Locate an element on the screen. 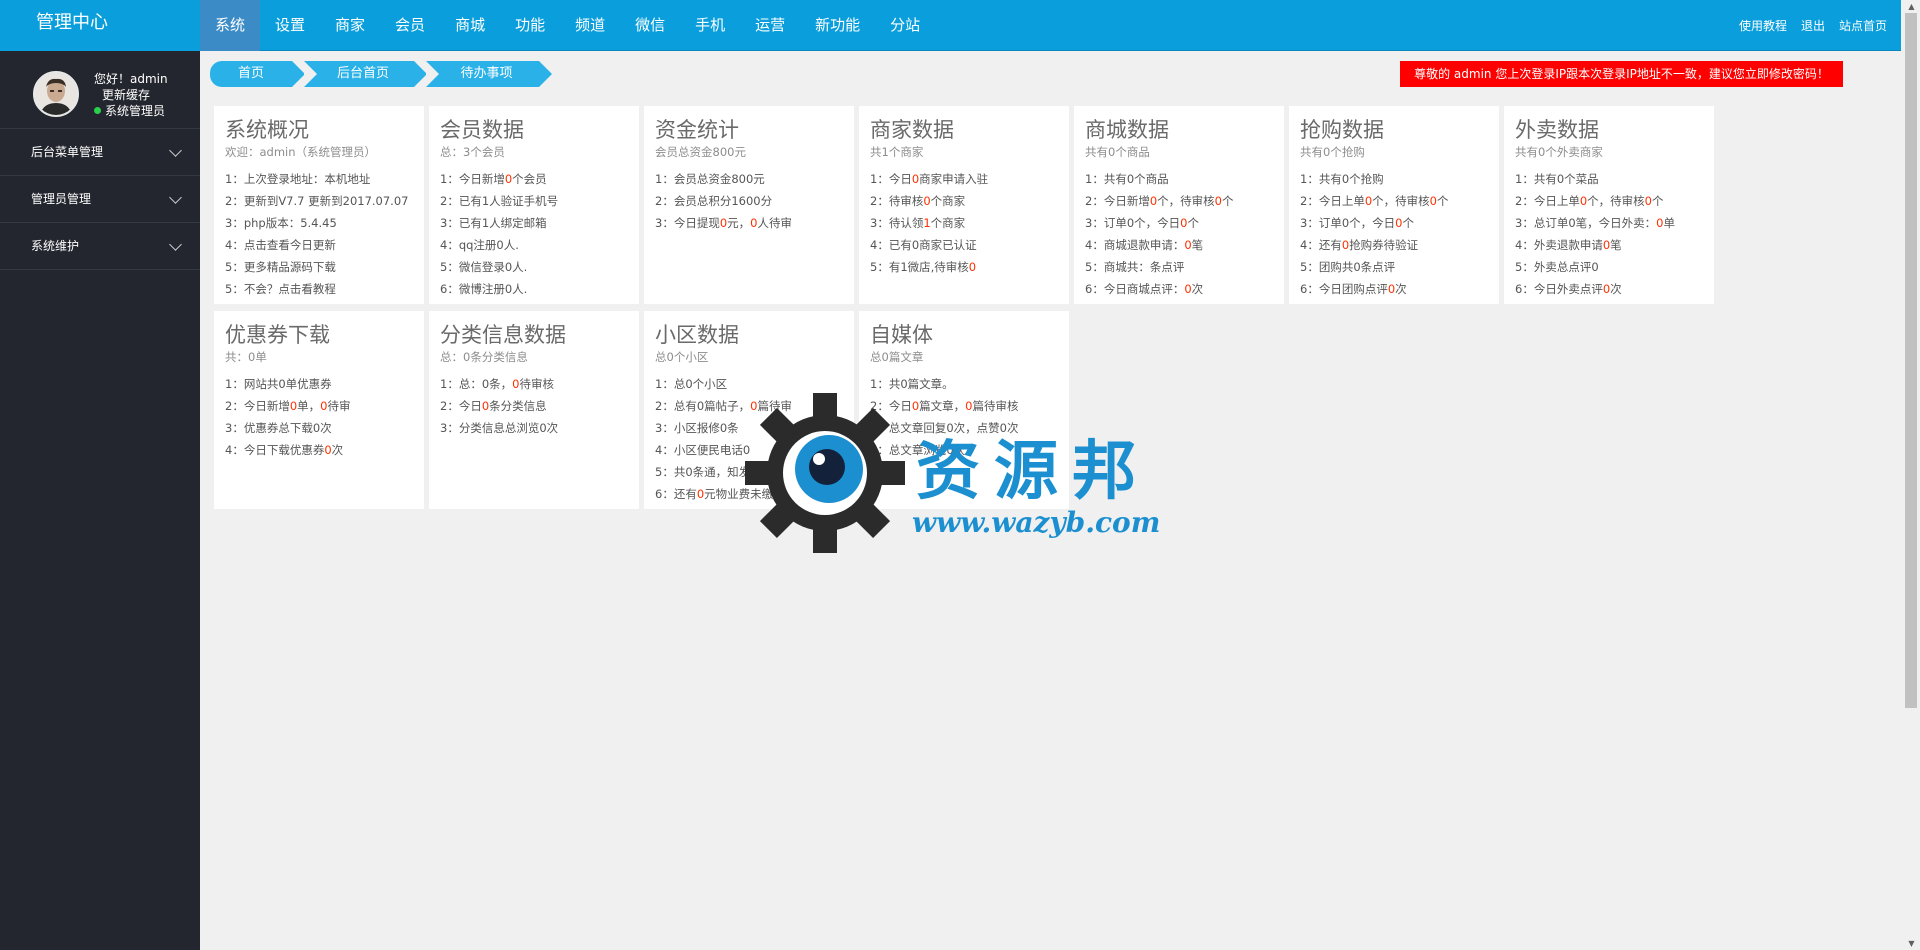 The width and height of the screenshot is (1920, 950). card-line: 5：微信登录0人. is located at coordinates (534, 267).